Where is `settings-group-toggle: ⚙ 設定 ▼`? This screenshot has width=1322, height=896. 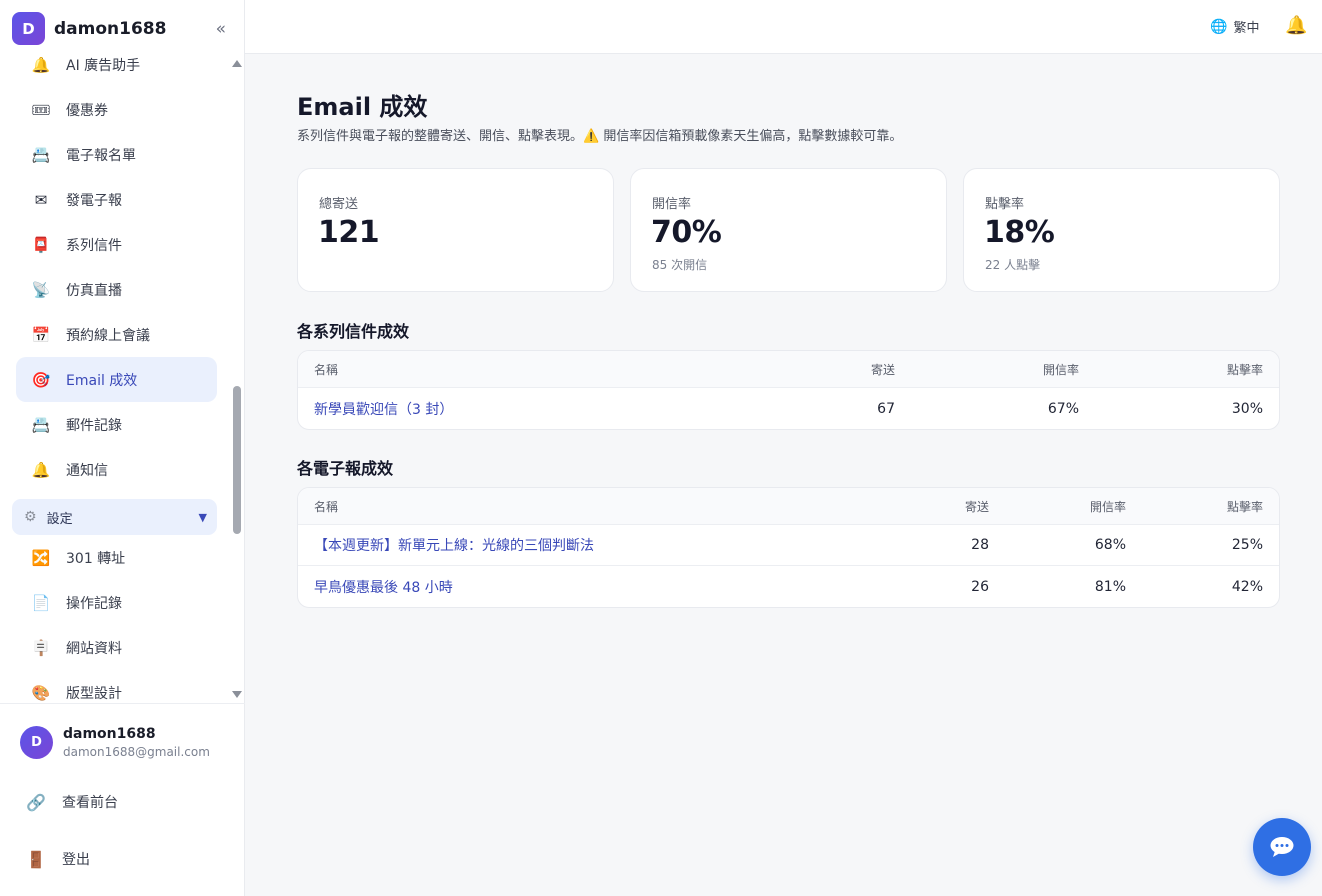
settings-group-toggle: ⚙ 設定 ▼ is located at coordinates (114, 517).